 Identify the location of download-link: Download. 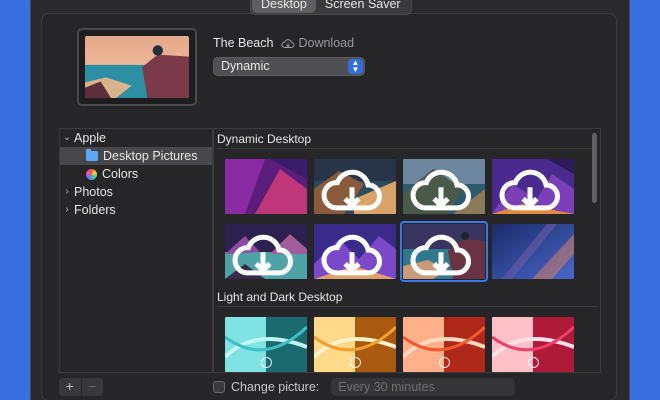
(317, 43).